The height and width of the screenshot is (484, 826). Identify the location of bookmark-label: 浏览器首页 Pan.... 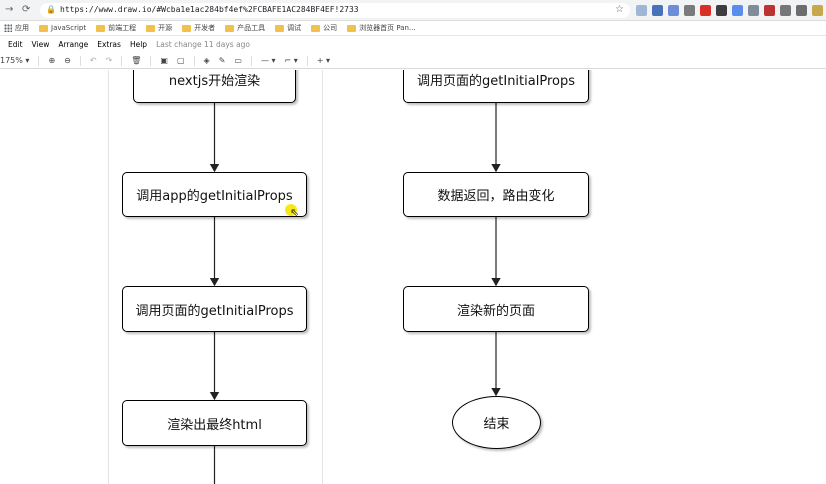
(387, 28).